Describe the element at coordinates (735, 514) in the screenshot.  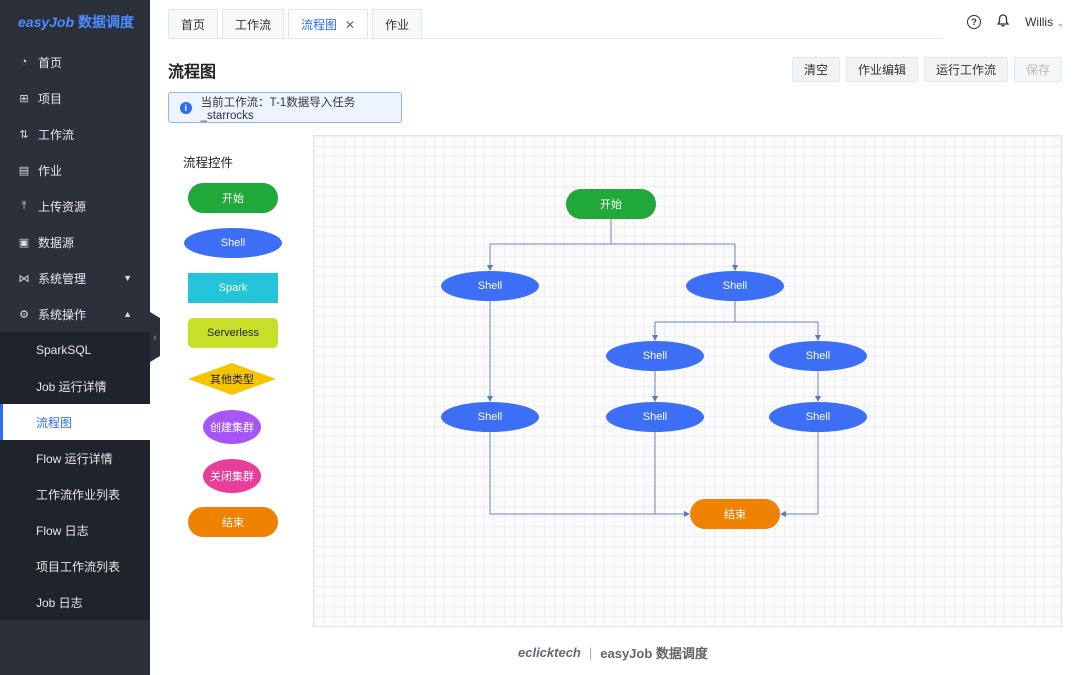
I see `flow-node-end: 结束` at that location.